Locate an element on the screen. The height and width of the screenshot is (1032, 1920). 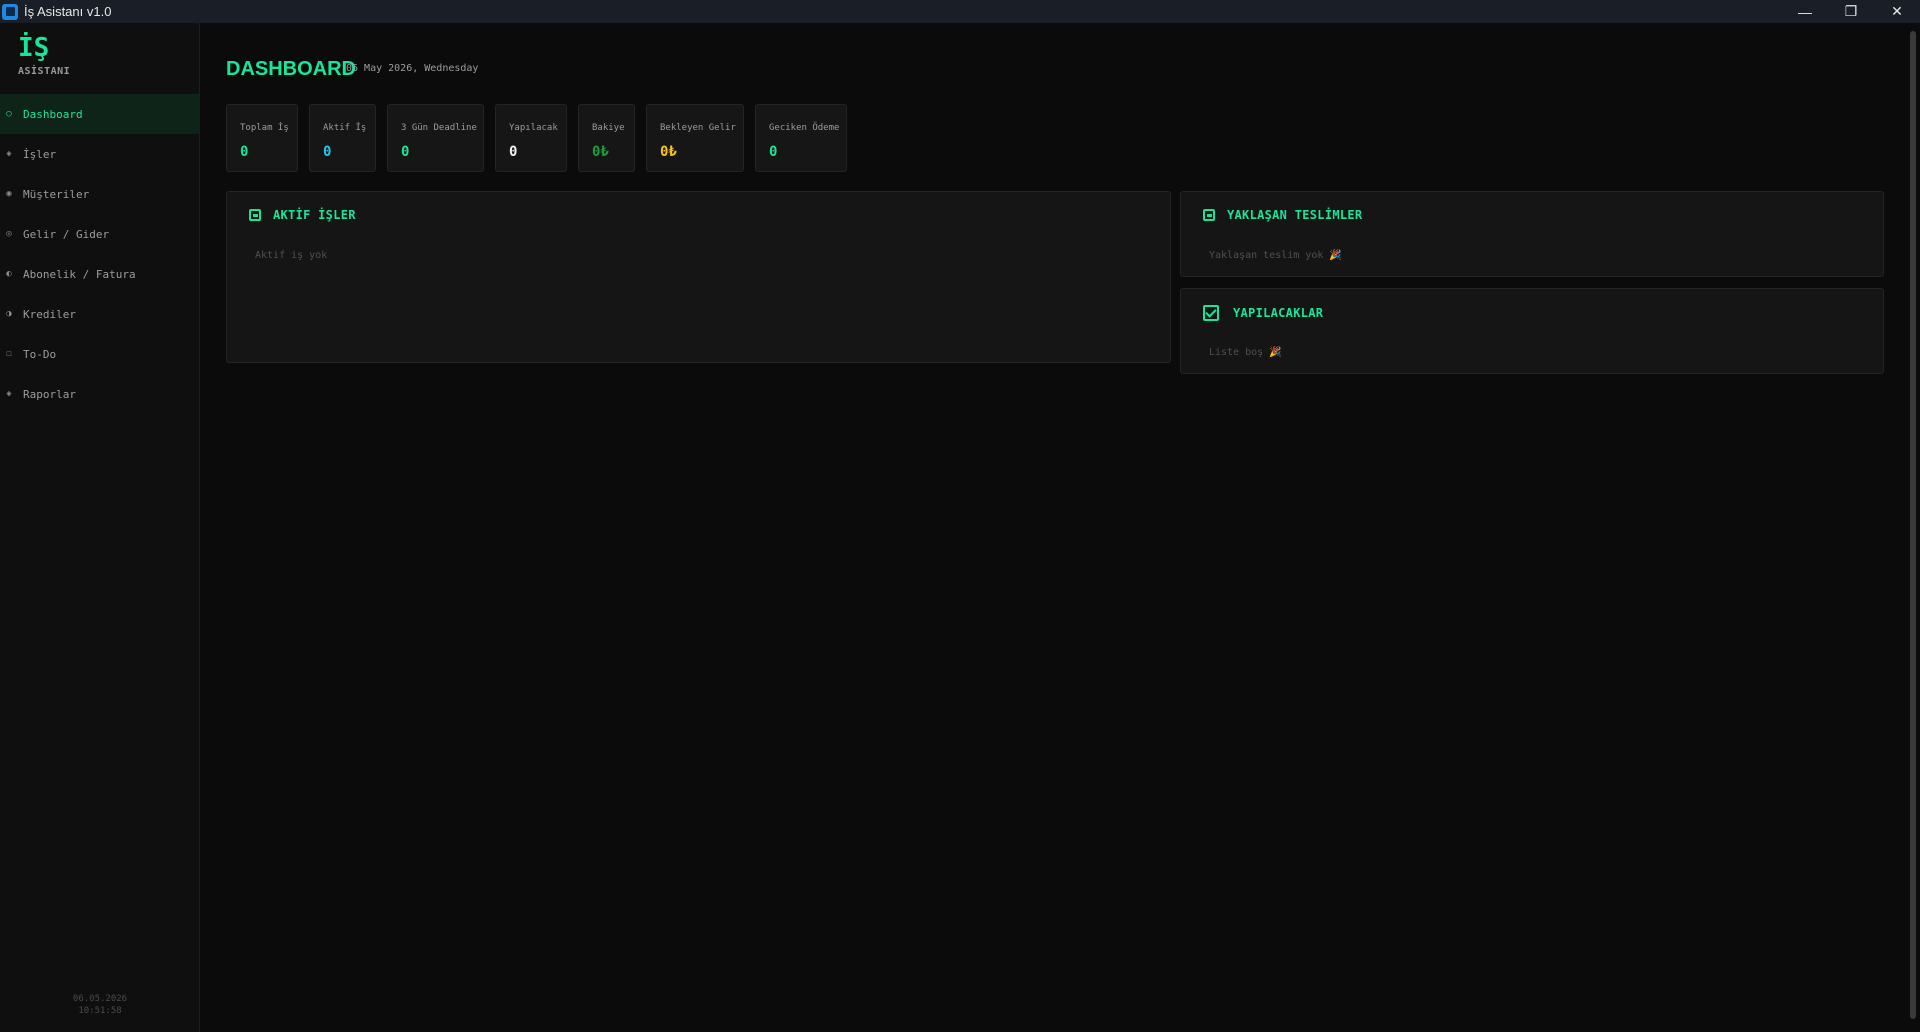
logo-title: İŞ is located at coordinates (34, 48).